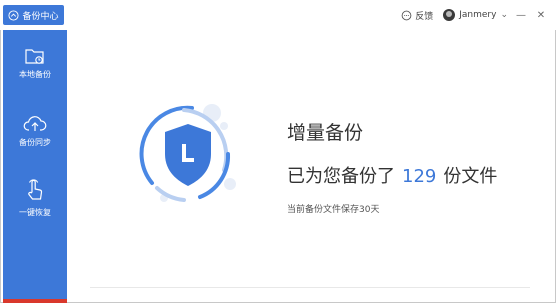 The image size is (556, 303). Describe the element at coordinates (406, 15) in the screenshot. I see `chat-bubble-icon` at that location.